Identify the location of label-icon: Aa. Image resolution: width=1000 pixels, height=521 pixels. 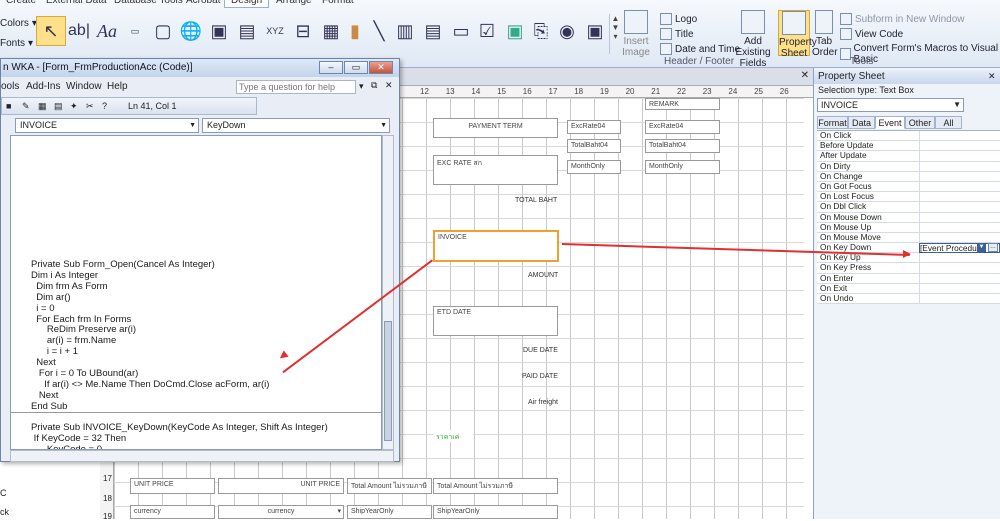
(107, 31).